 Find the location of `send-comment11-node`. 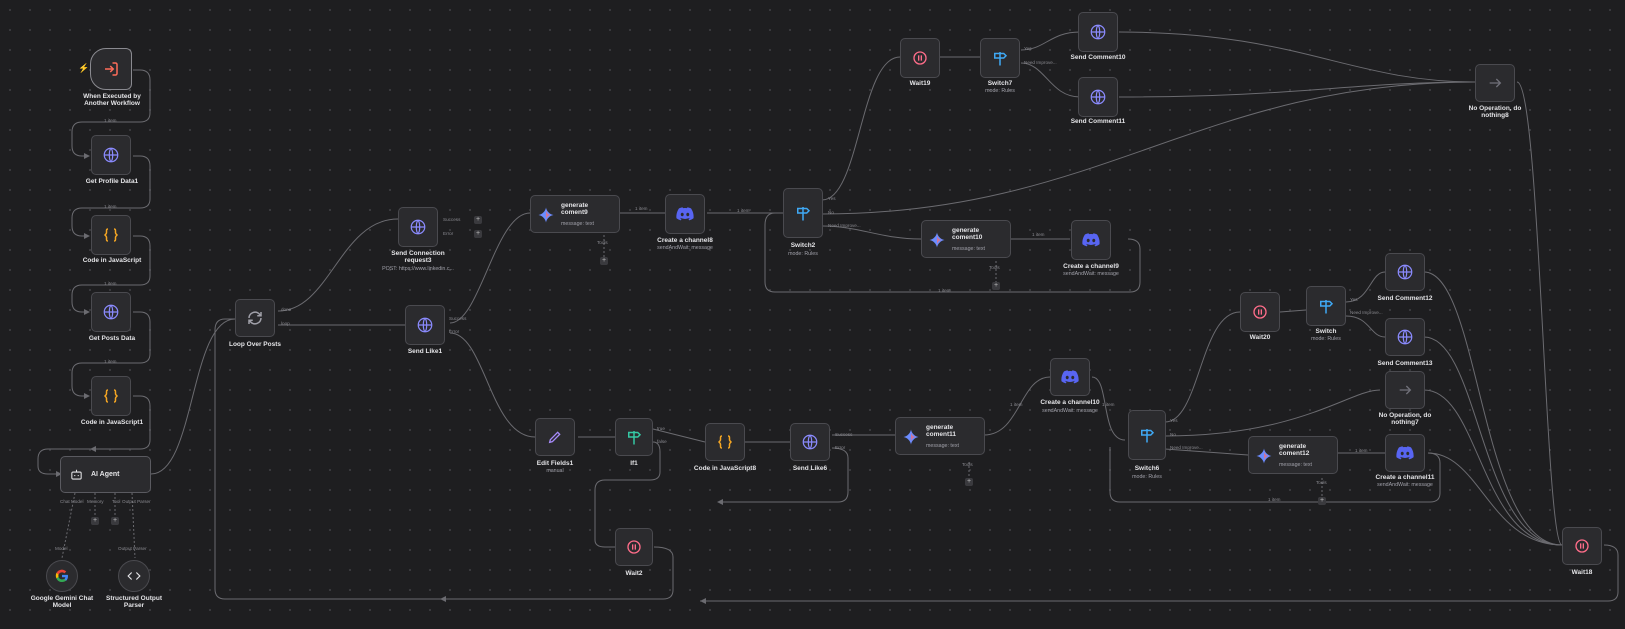

send-comment11-node is located at coordinates (1098, 97).